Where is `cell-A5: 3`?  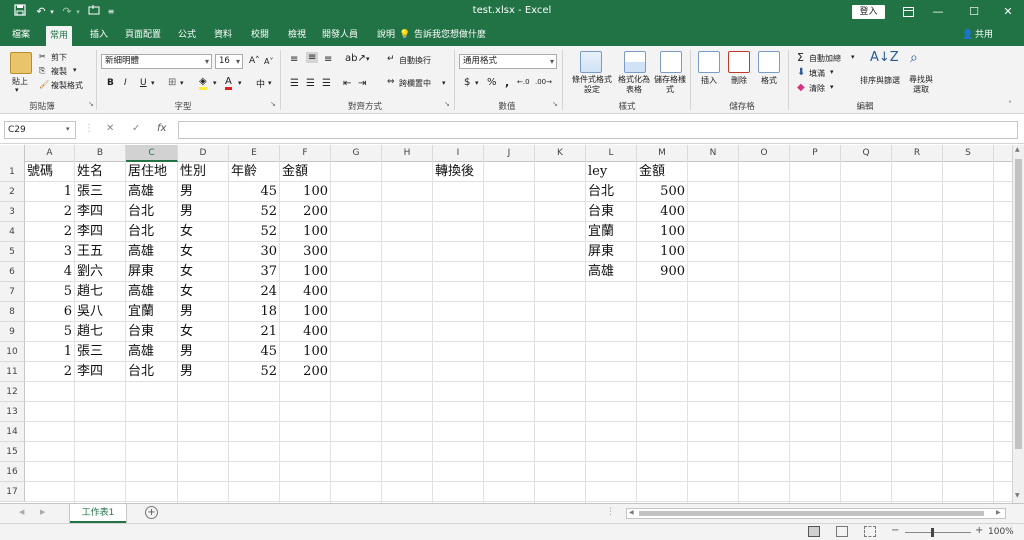
cell-A5: 3 is located at coordinates (48, 252).